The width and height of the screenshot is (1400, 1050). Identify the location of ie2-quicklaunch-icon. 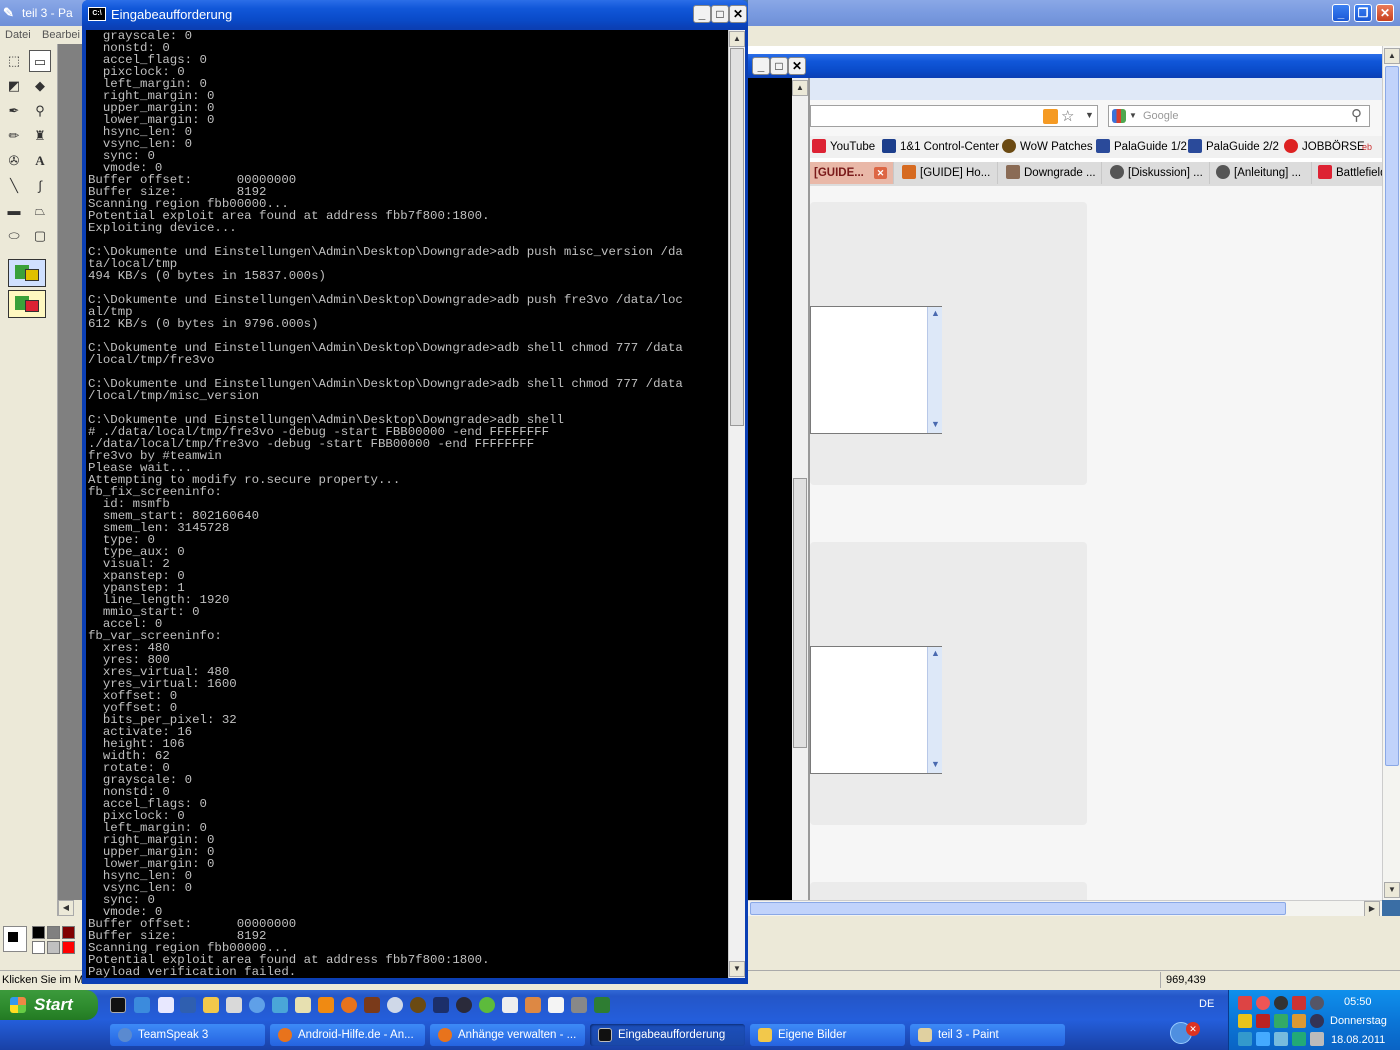
(257, 1005).